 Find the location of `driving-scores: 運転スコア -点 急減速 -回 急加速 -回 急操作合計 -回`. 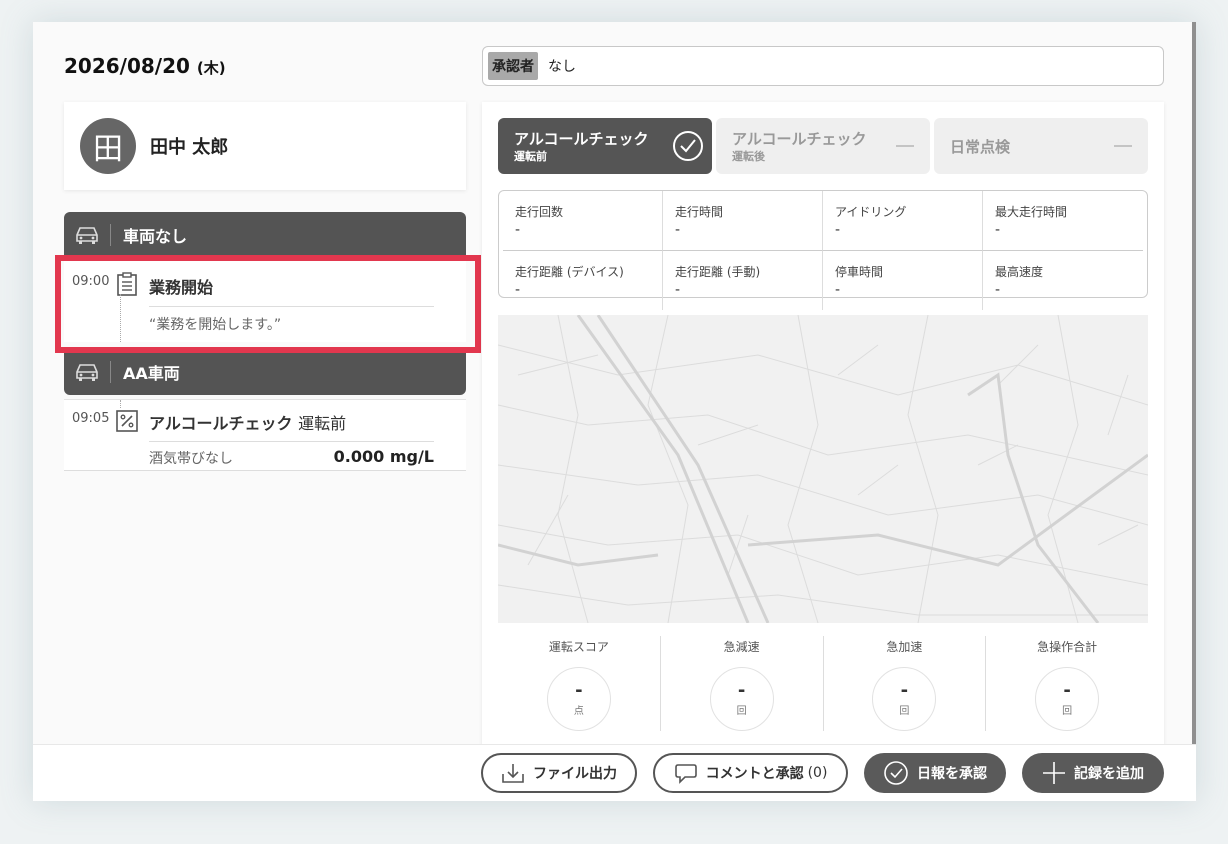

driving-scores: 運転スコア -点 急減速 -回 急加速 -回 急操作合計 -回 is located at coordinates (823, 683).